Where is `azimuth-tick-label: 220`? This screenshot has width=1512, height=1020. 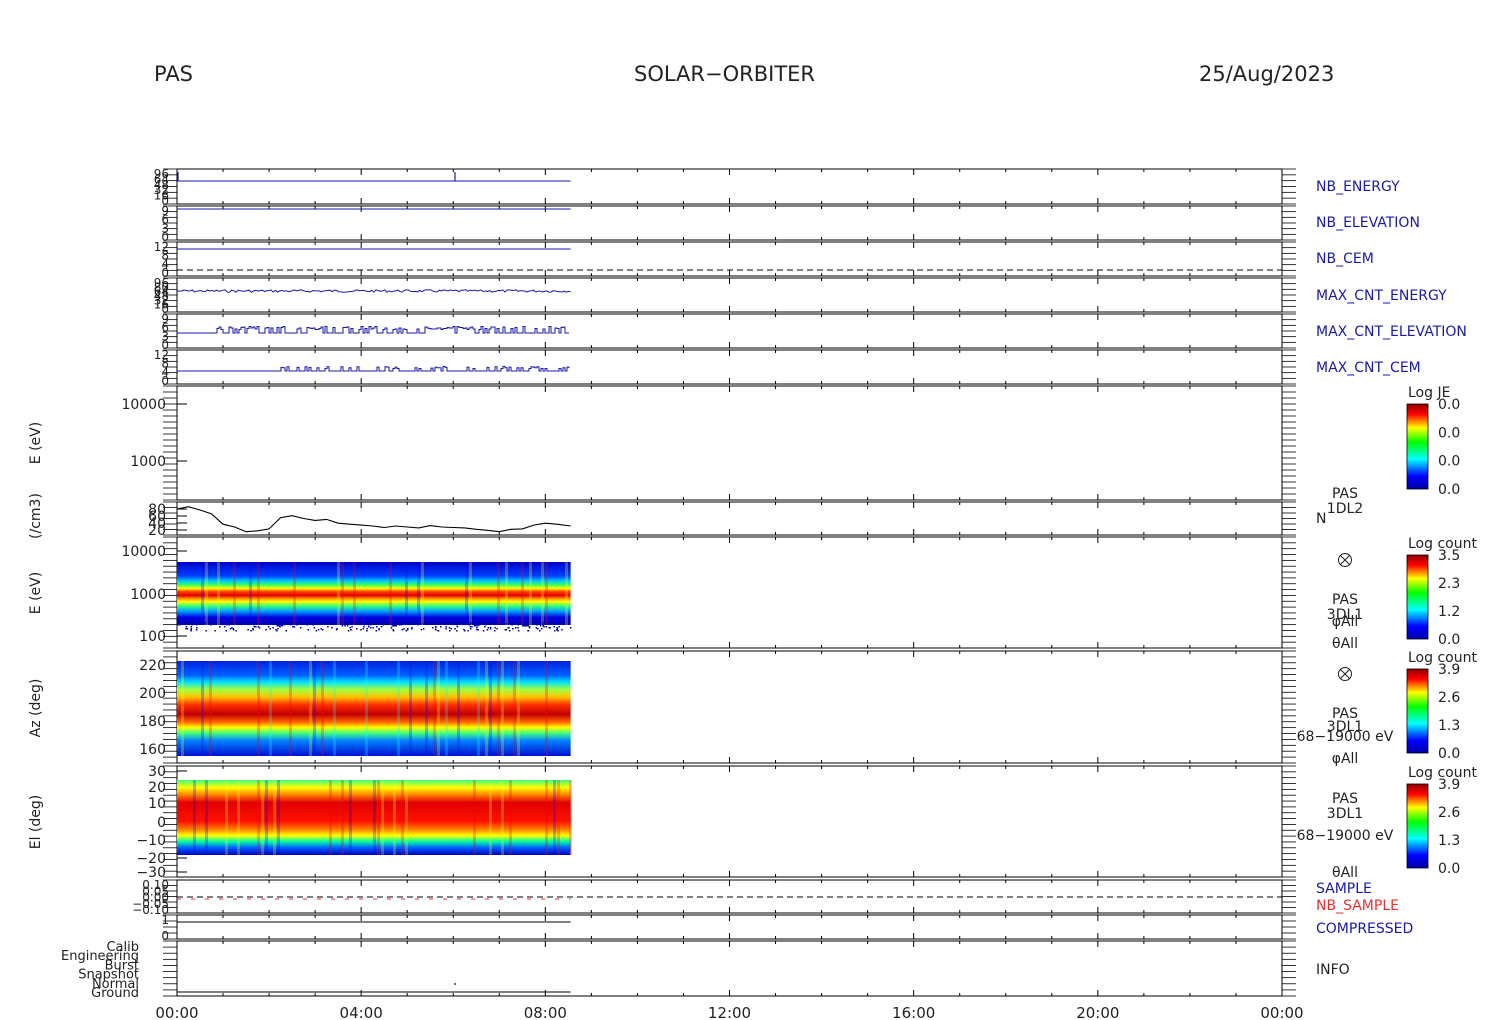
azimuth-tick-label: 220 is located at coordinates (152, 666).